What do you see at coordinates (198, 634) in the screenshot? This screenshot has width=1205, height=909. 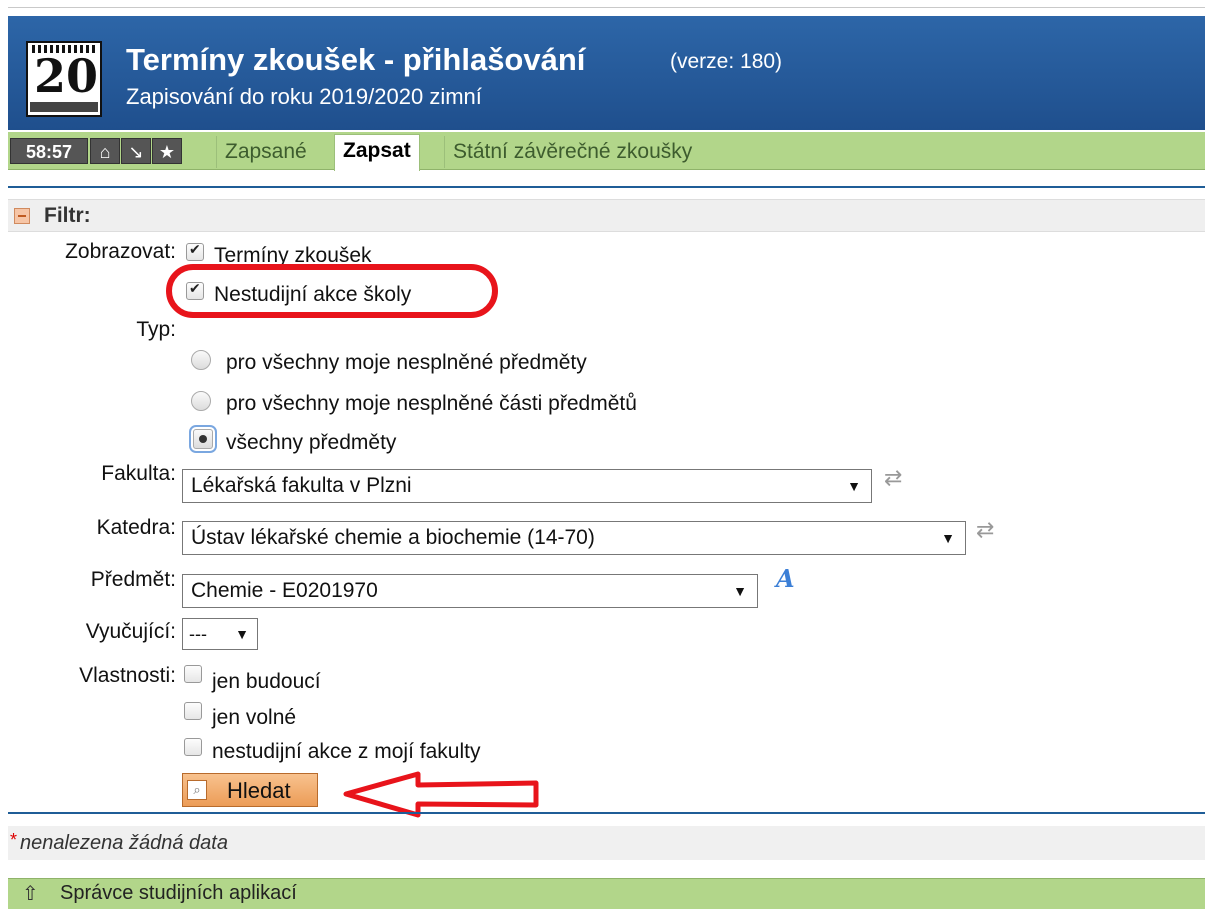 I see `vyucujici-select-value: ---` at bounding box center [198, 634].